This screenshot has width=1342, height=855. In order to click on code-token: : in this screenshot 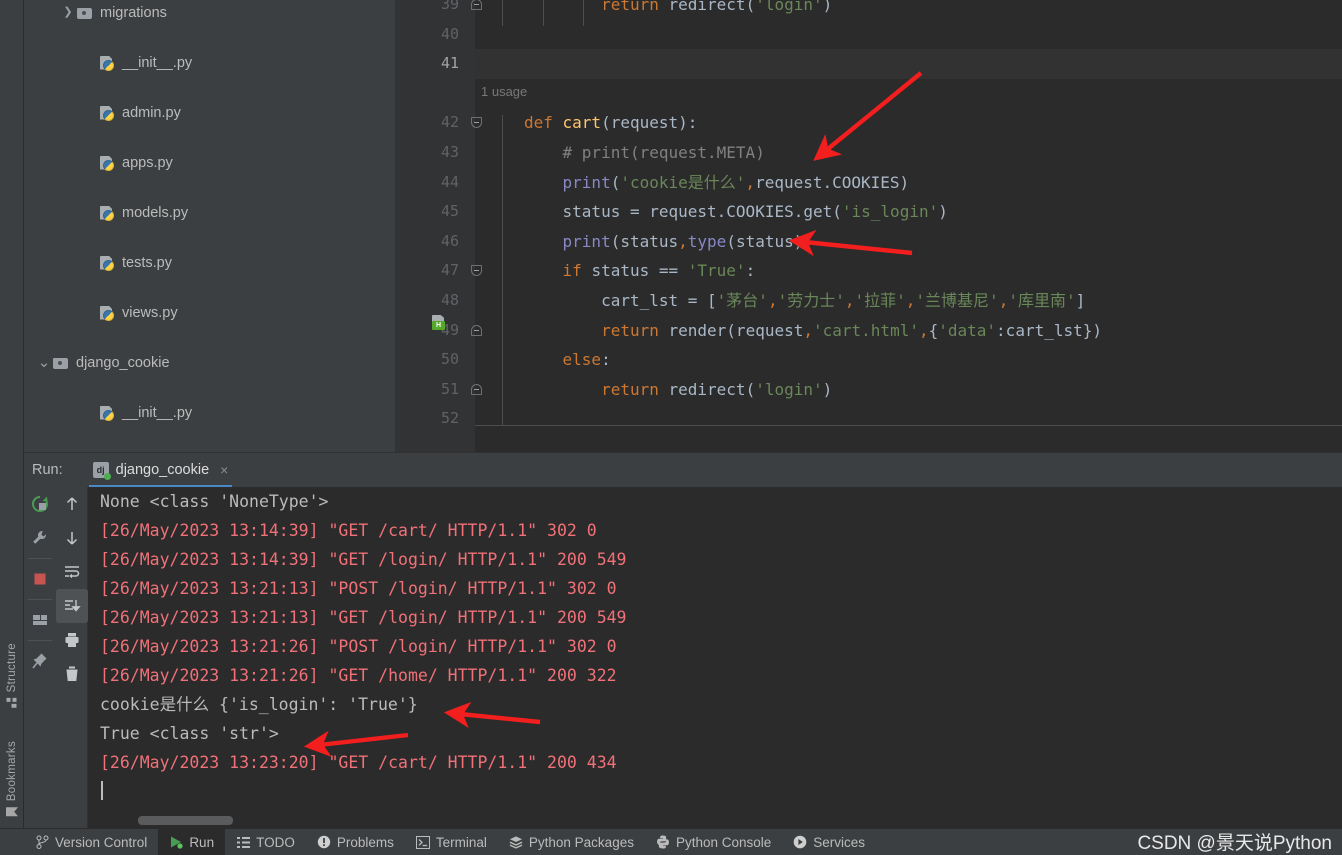, I will do `click(606, 360)`.